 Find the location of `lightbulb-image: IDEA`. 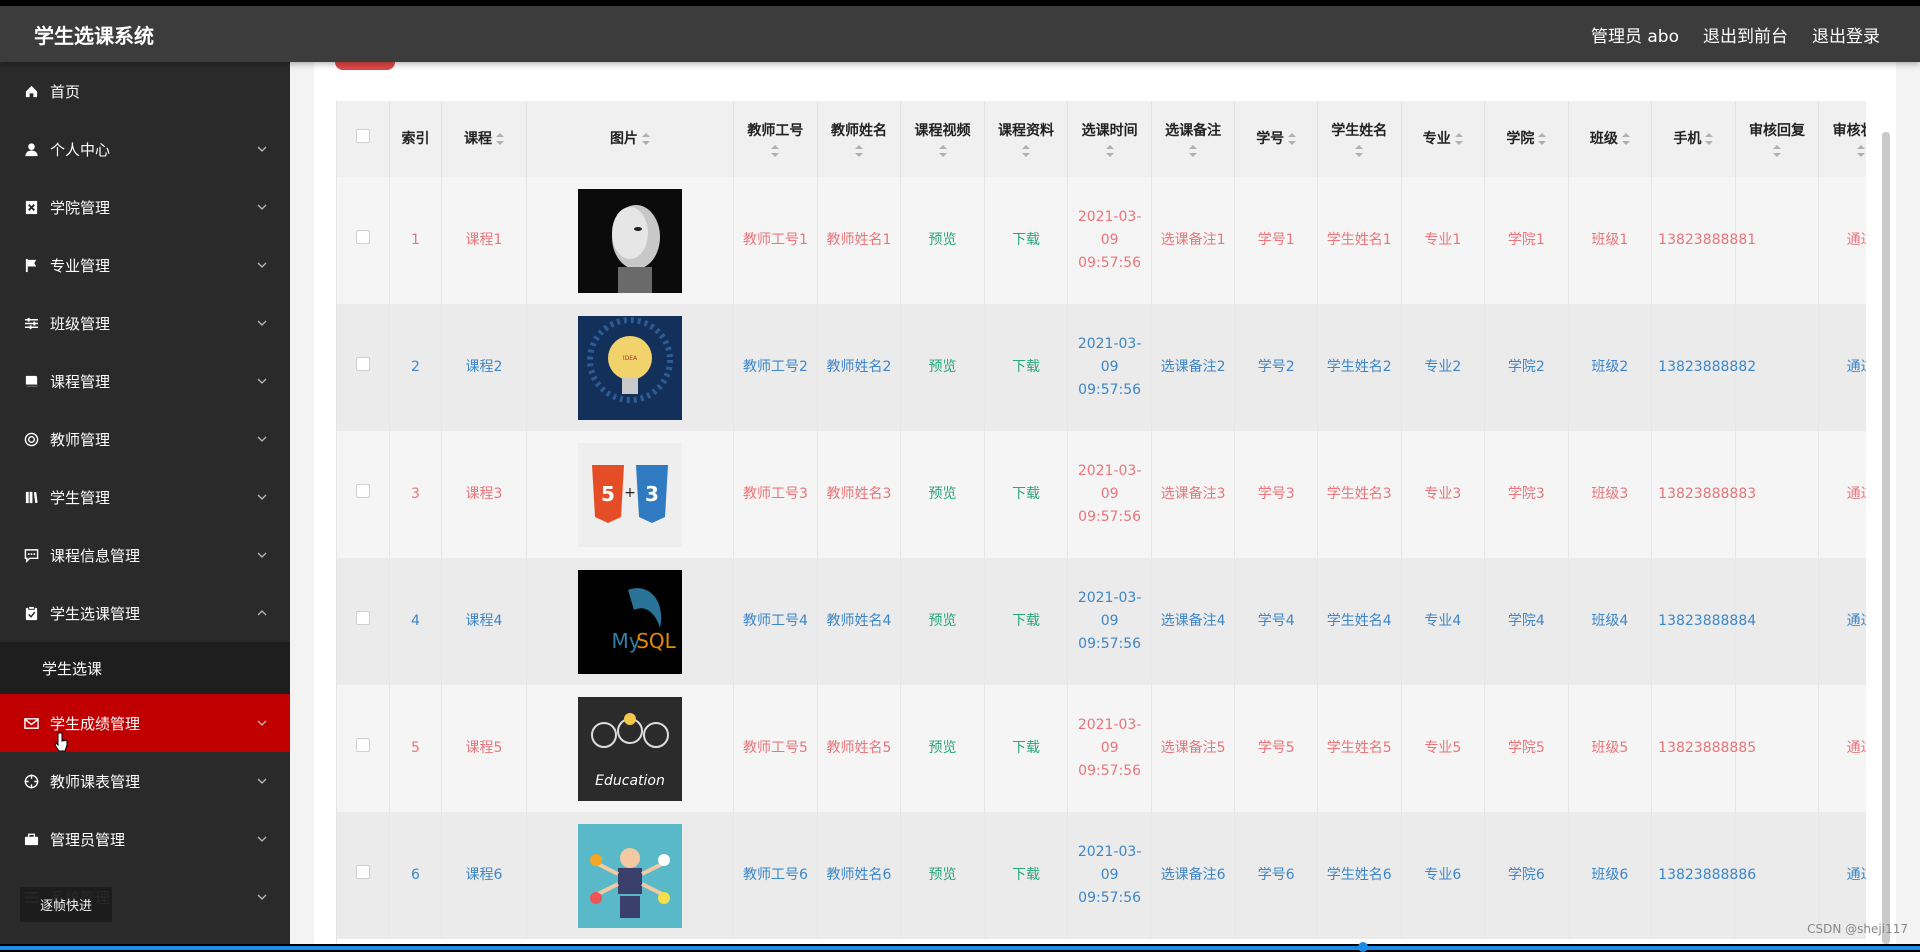

lightbulb-image: IDEA is located at coordinates (630, 368).